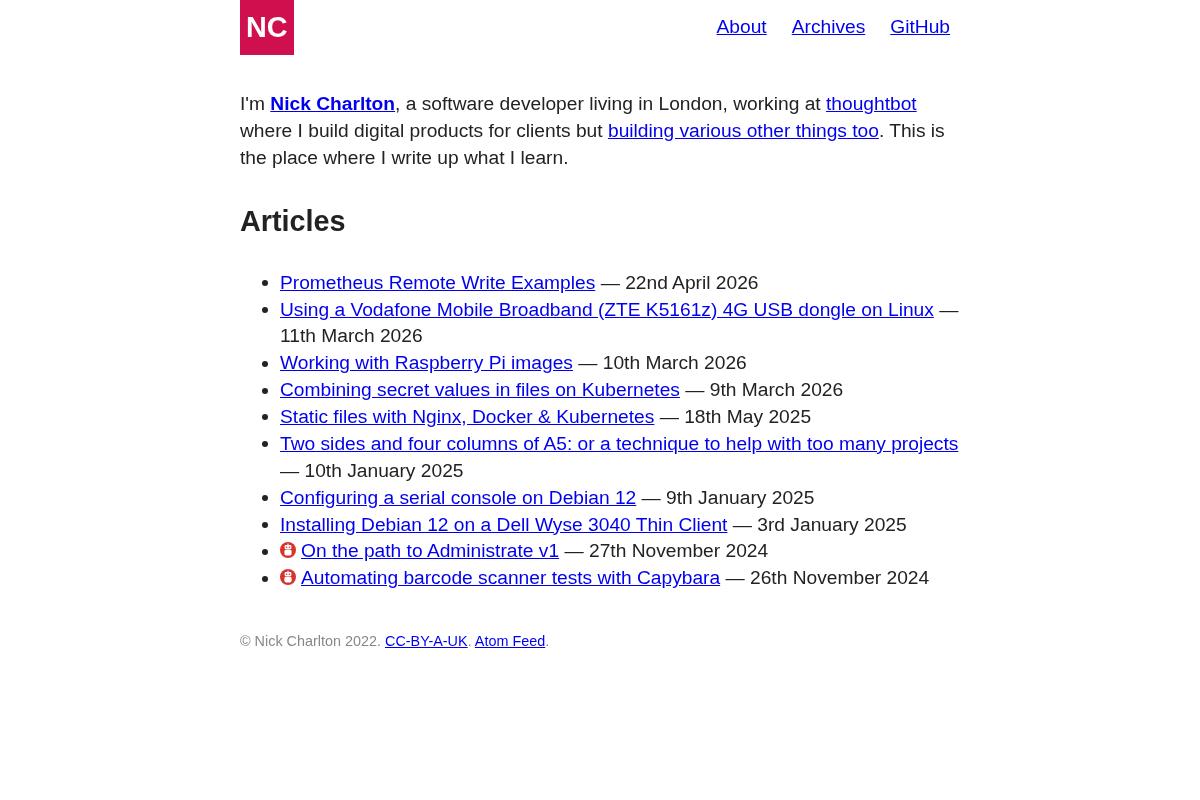  I want to click on article-link: Configuring a serial console on Debian 12, so click(458, 497).